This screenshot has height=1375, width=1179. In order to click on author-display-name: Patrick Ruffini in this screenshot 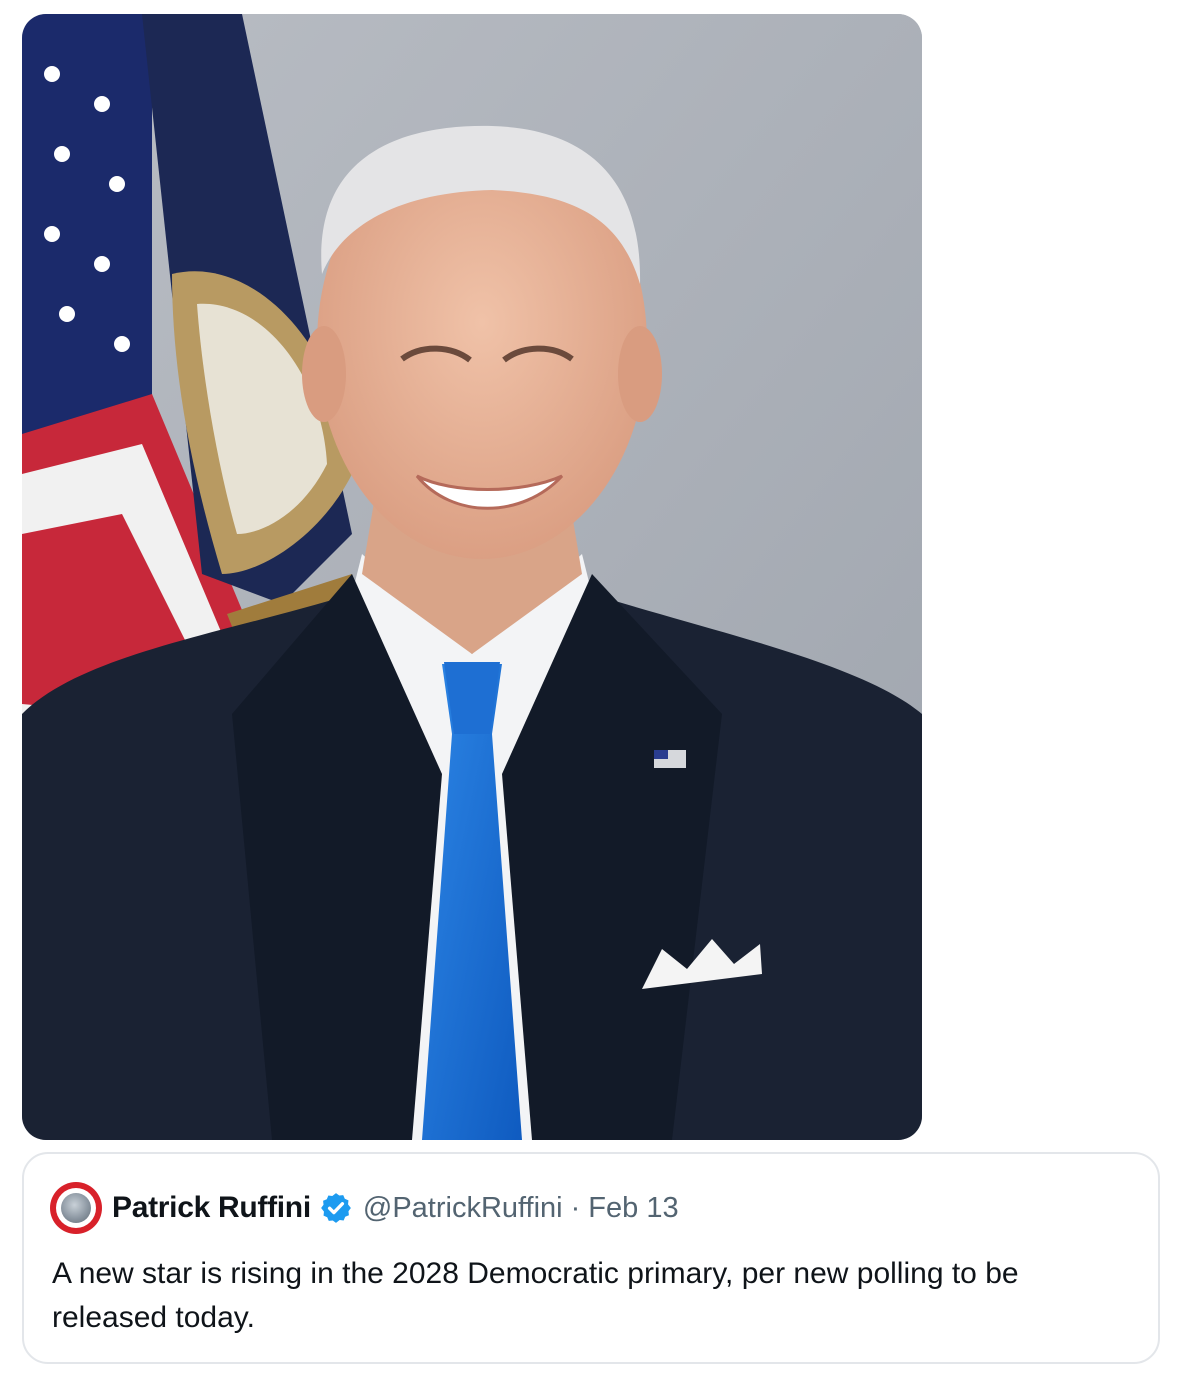, I will do `click(211, 1208)`.